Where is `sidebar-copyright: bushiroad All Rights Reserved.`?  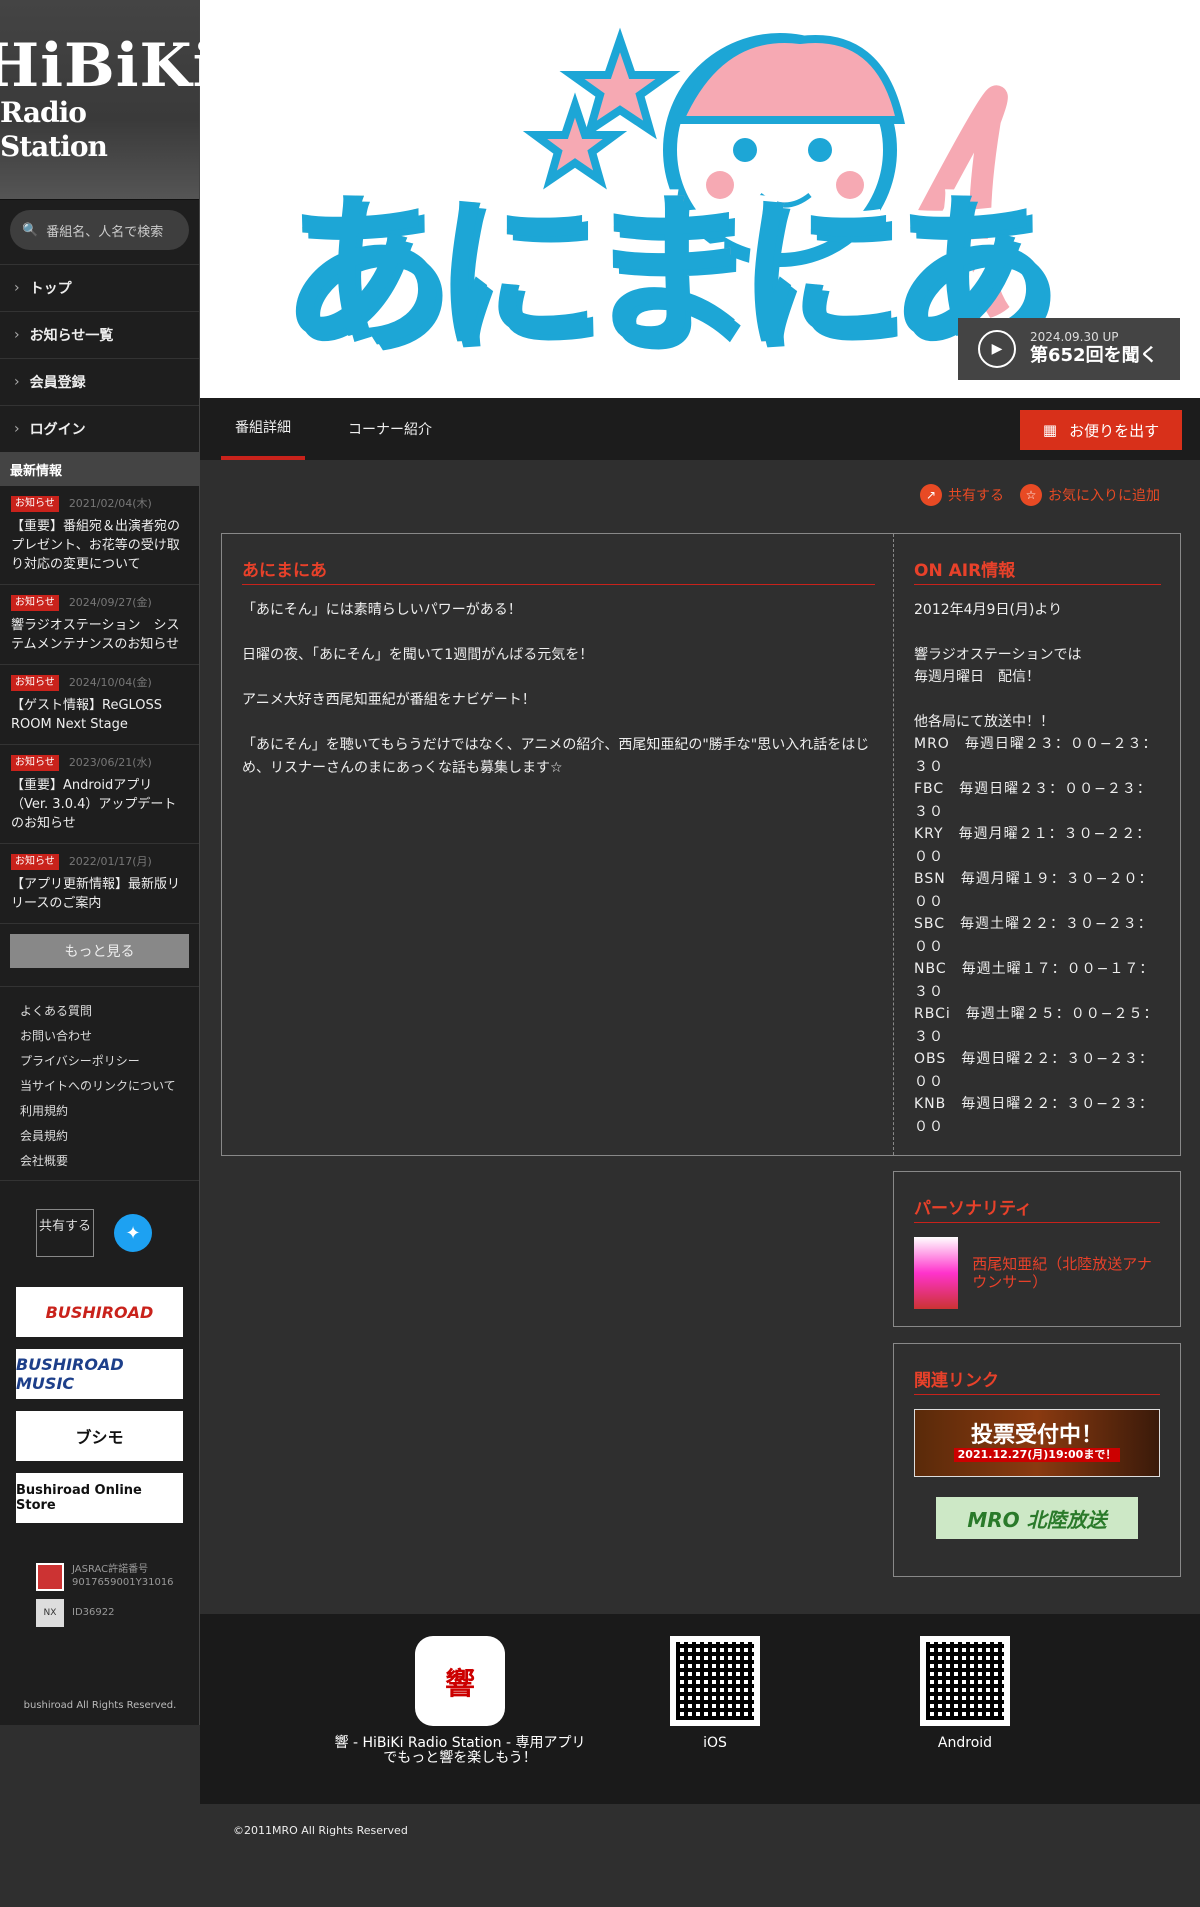
sidebar-copyright: bushiroad All Rights Reserved. is located at coordinates (100, 1705).